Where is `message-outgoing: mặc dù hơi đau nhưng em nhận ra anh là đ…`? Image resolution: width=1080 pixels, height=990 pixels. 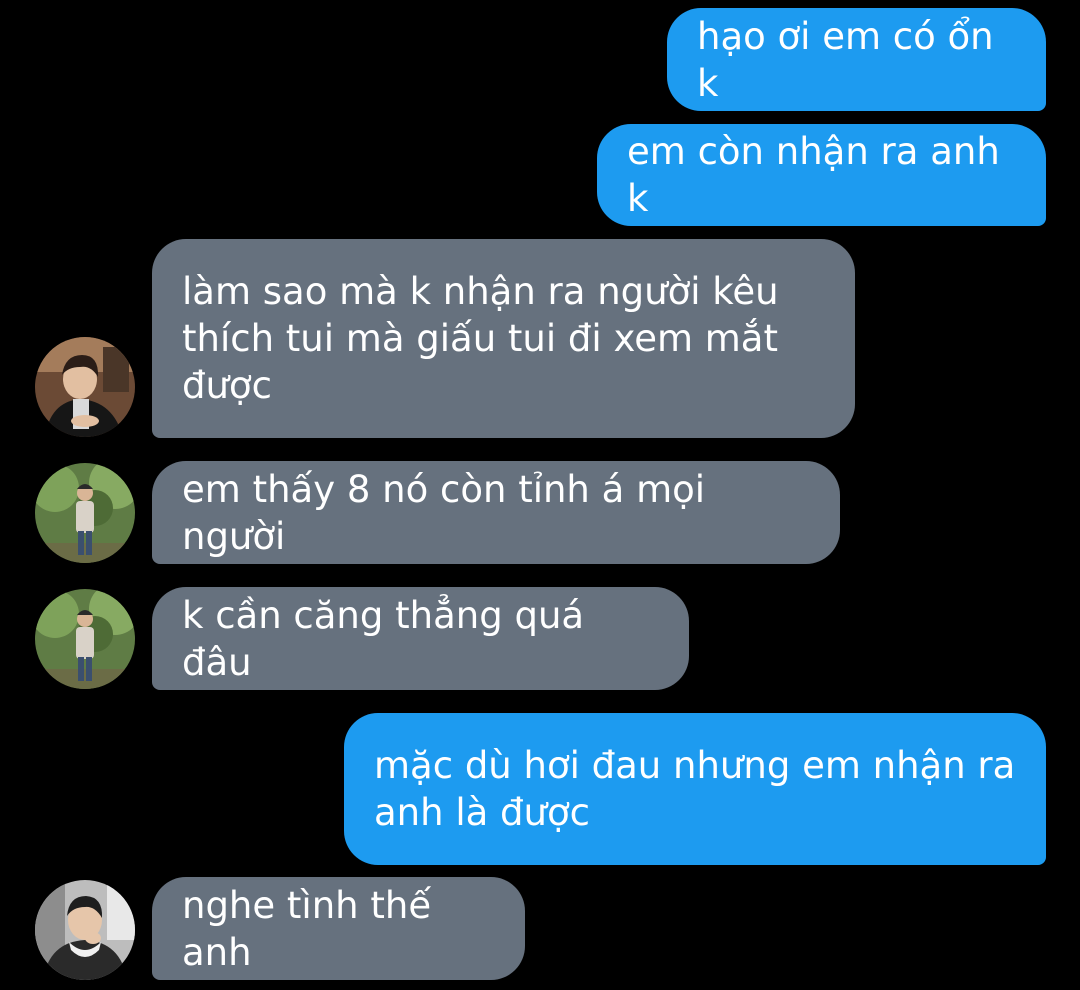
message-outgoing: mặc dù hơi đau nhưng em nhận ra anh là đ… is located at coordinates (695, 789).